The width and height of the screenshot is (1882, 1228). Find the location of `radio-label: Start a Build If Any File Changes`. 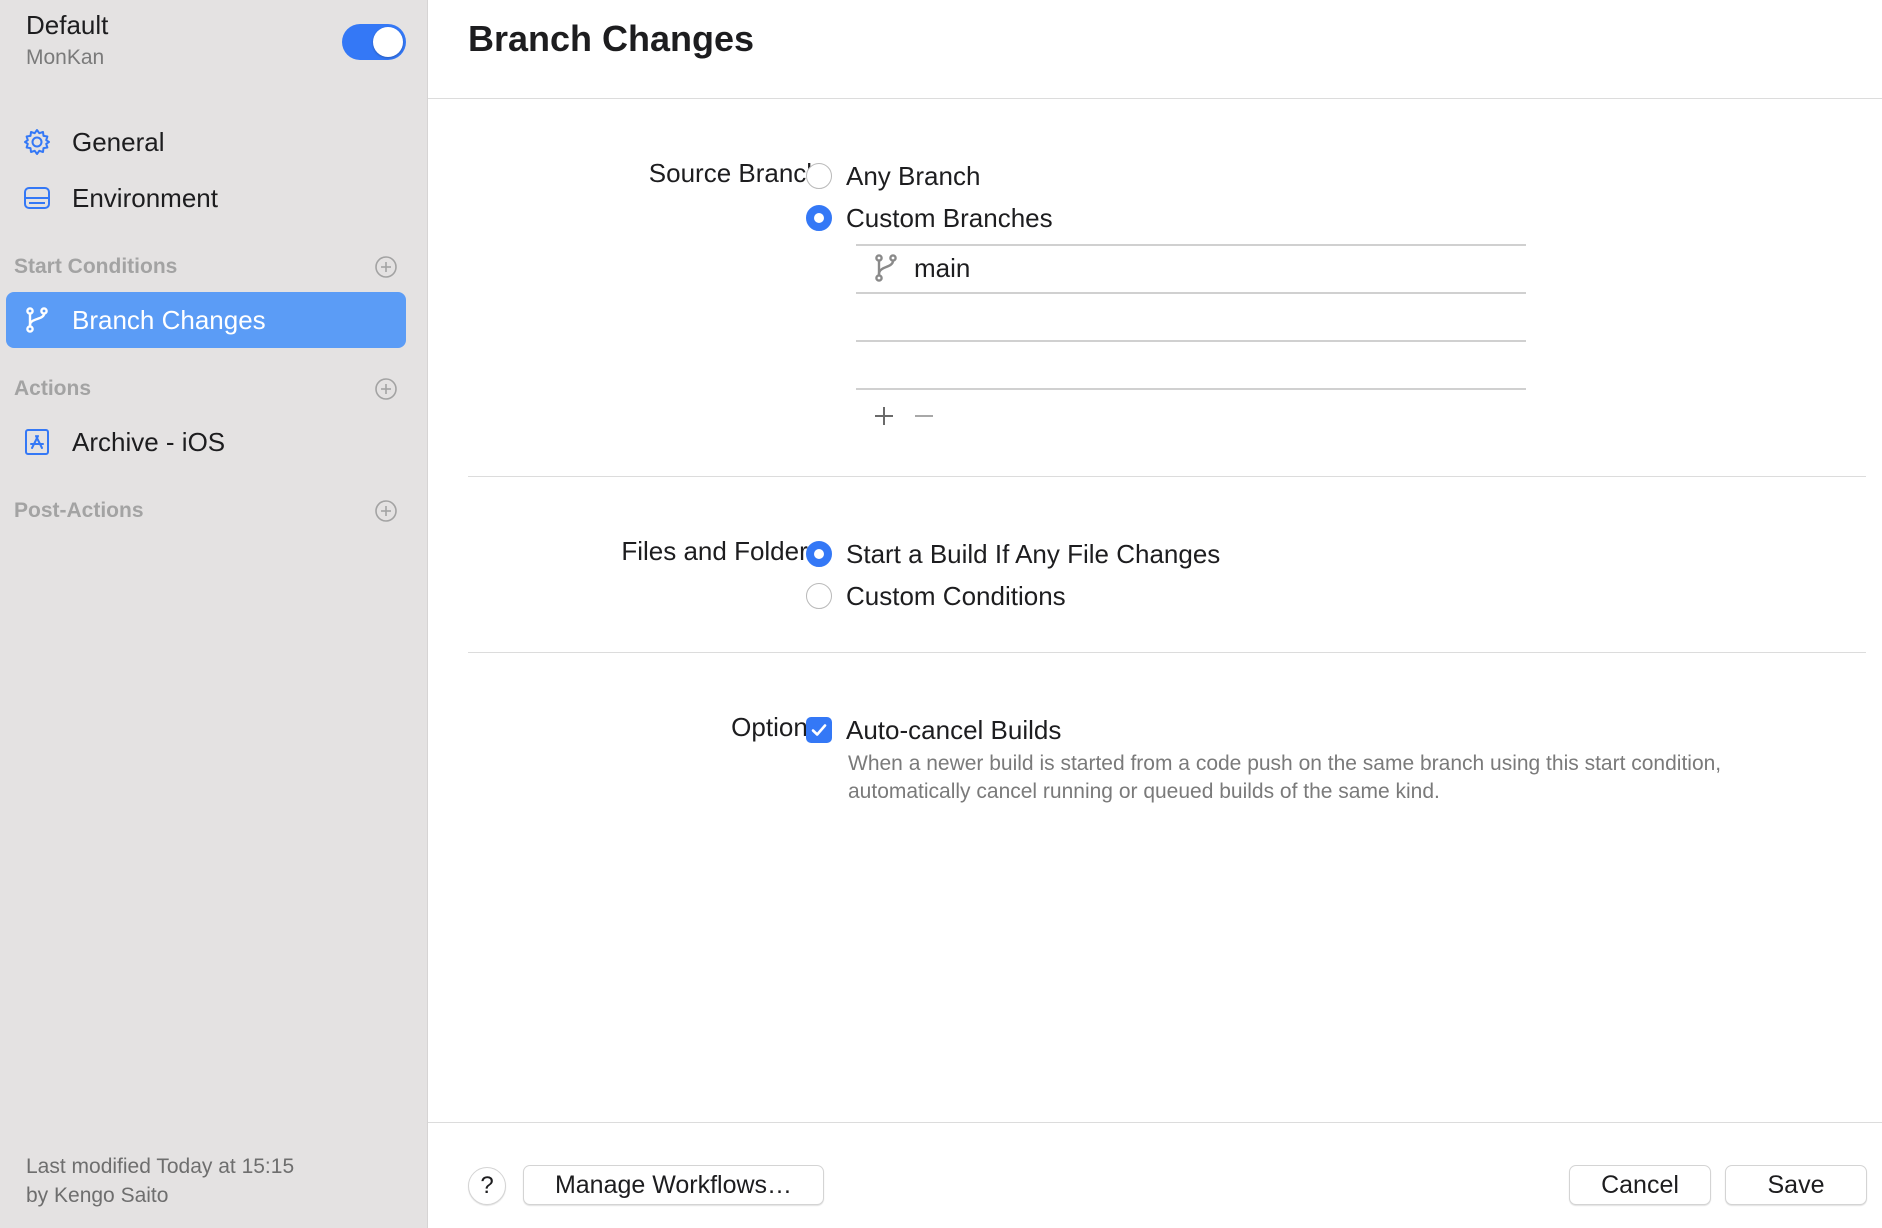

radio-label: Start a Build If Any File Changes is located at coordinates (1033, 553).